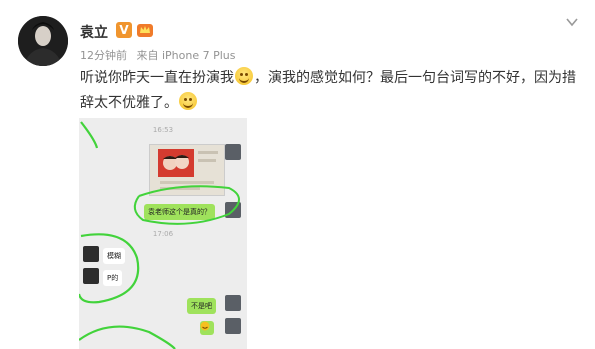 The image size is (595, 349). I want to click on post-meta: 12分钟前 来自 iPhone 7 Plus, so click(161, 55).